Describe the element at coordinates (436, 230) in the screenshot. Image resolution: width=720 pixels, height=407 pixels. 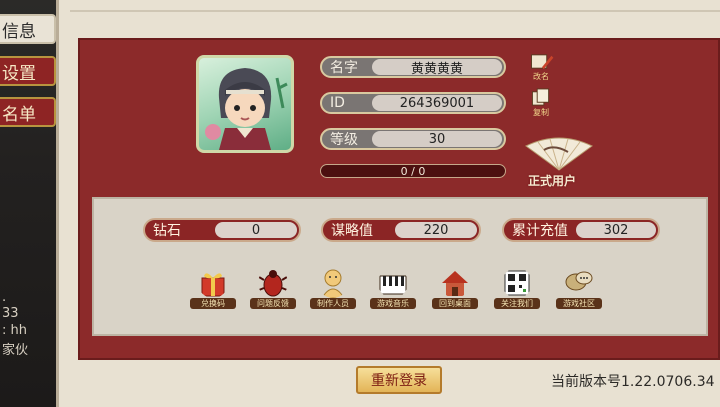
I see `strategy-value: 220` at that location.